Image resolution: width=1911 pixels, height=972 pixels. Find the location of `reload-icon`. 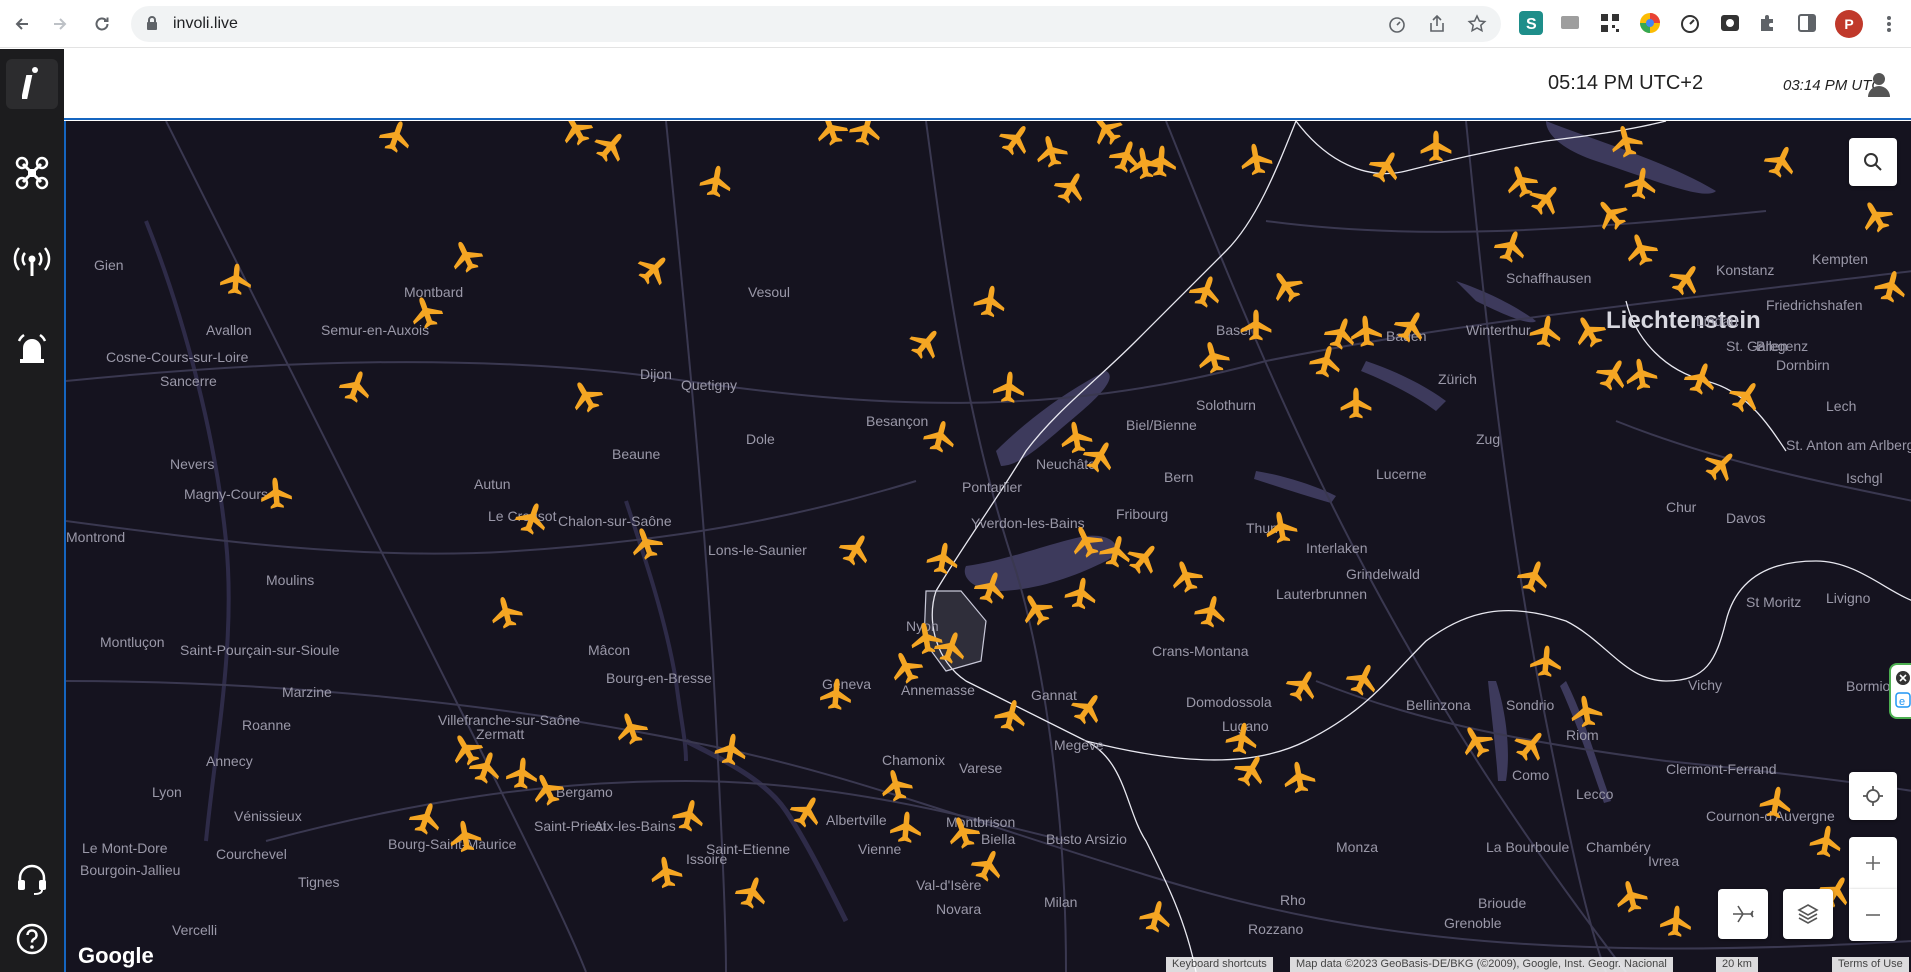

reload-icon is located at coordinates (102, 24).